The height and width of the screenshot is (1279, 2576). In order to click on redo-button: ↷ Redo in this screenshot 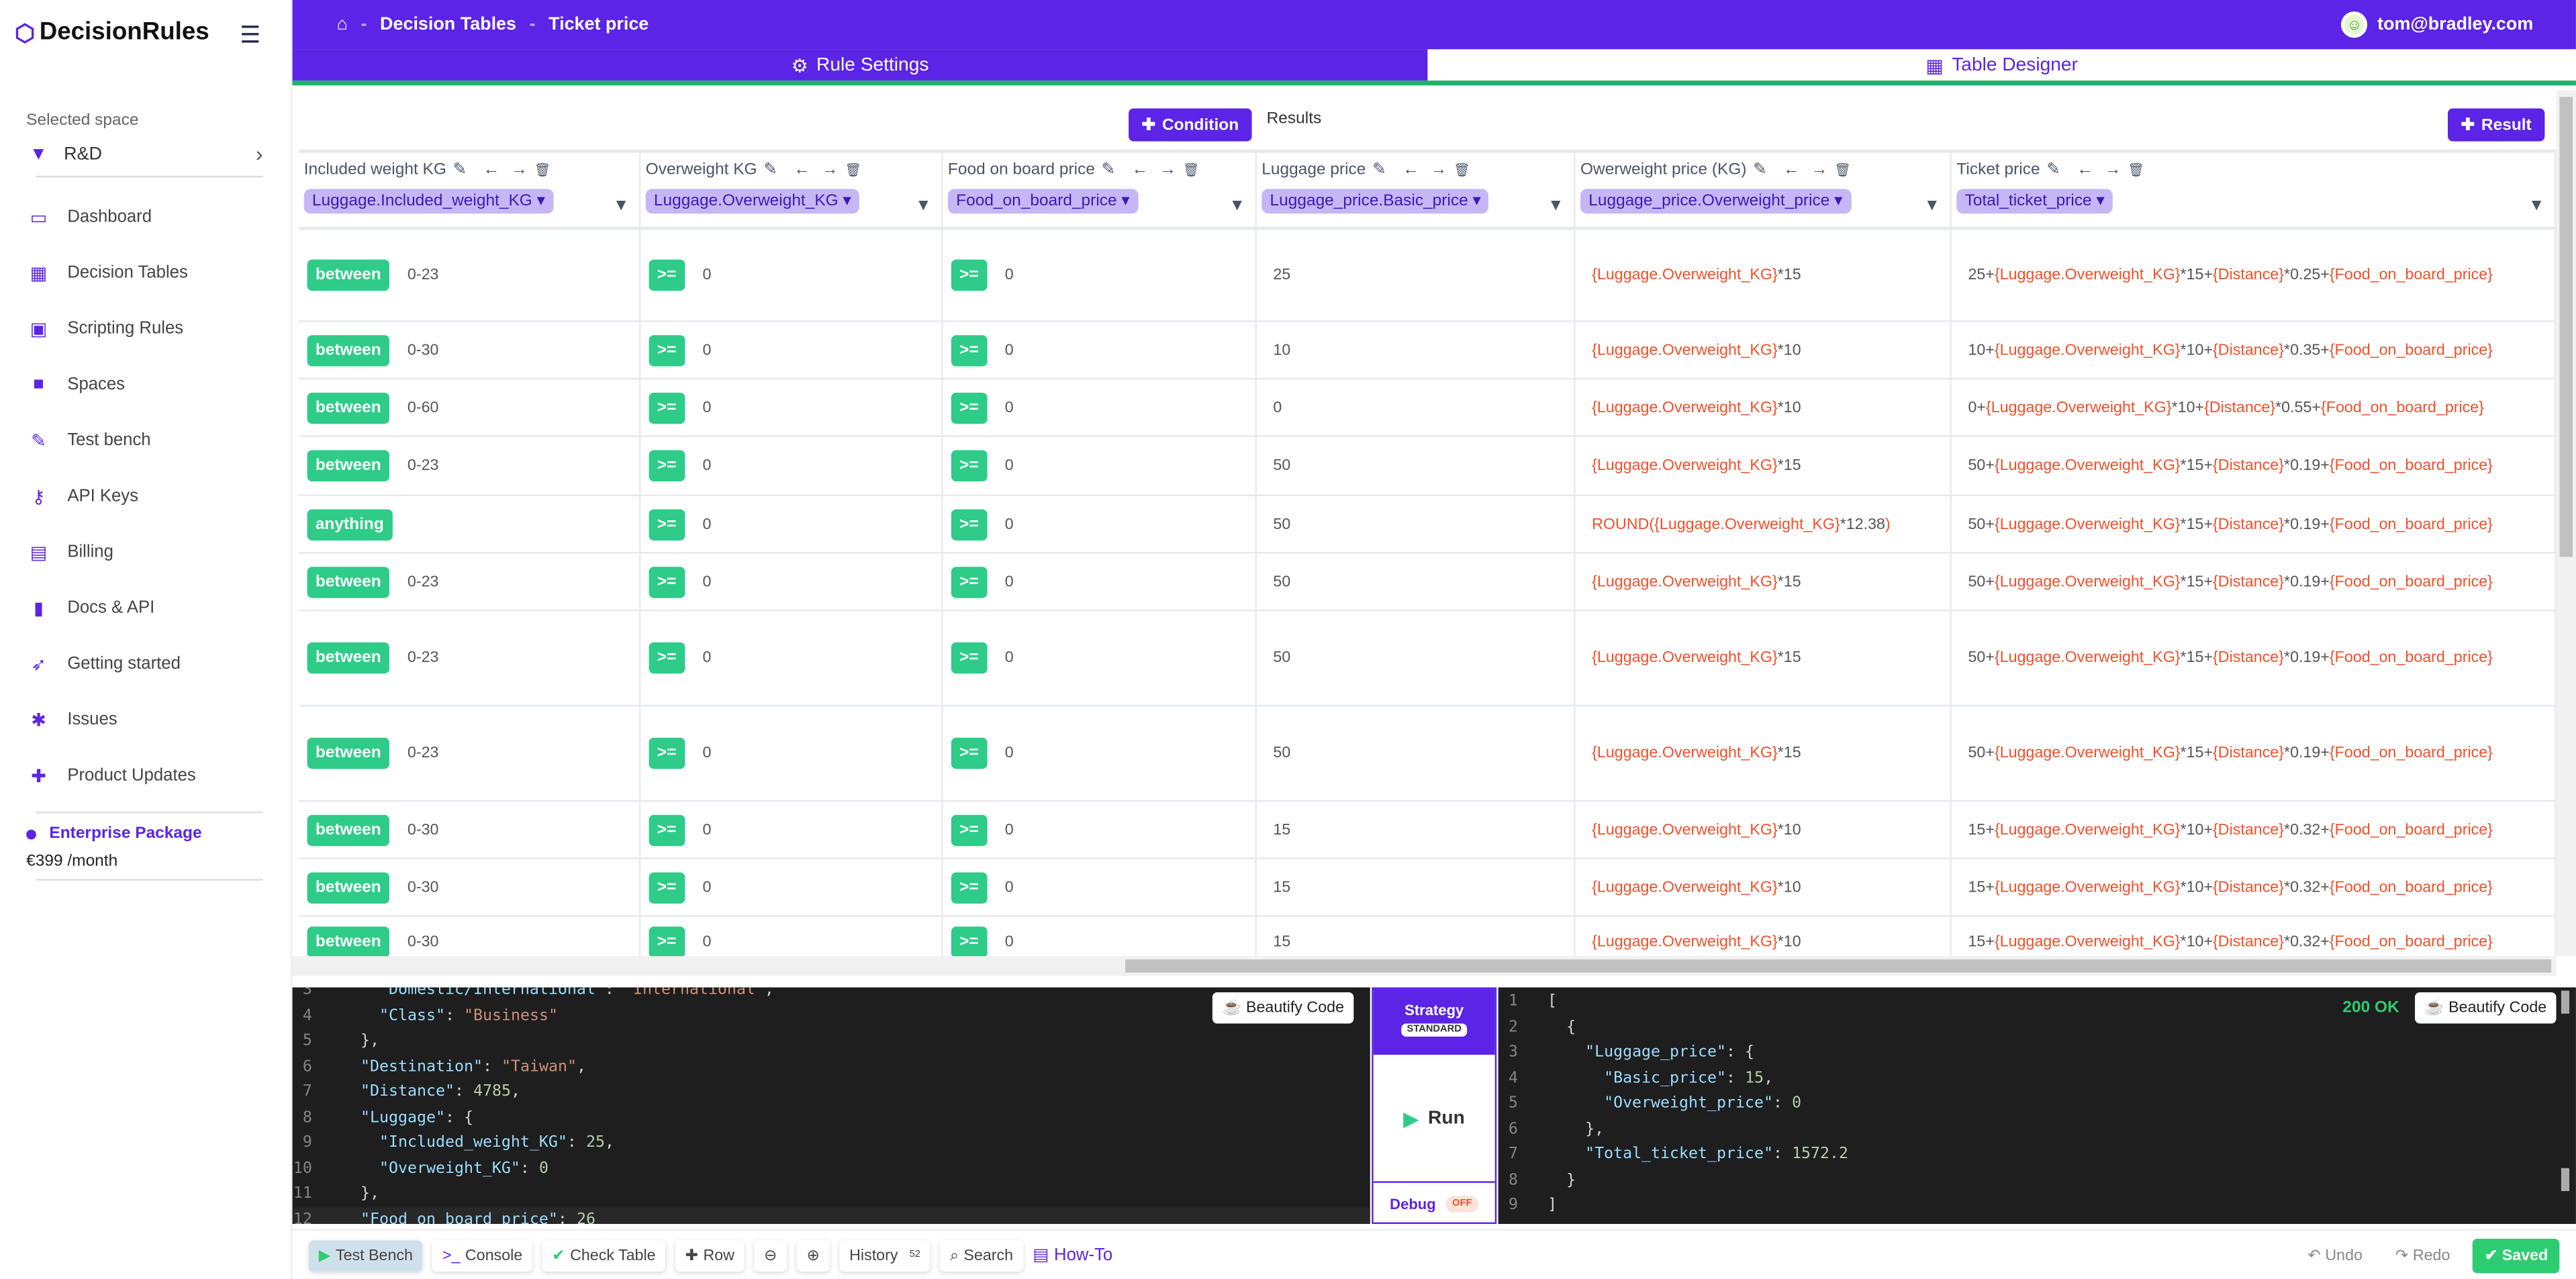, I will do `click(2422, 1255)`.